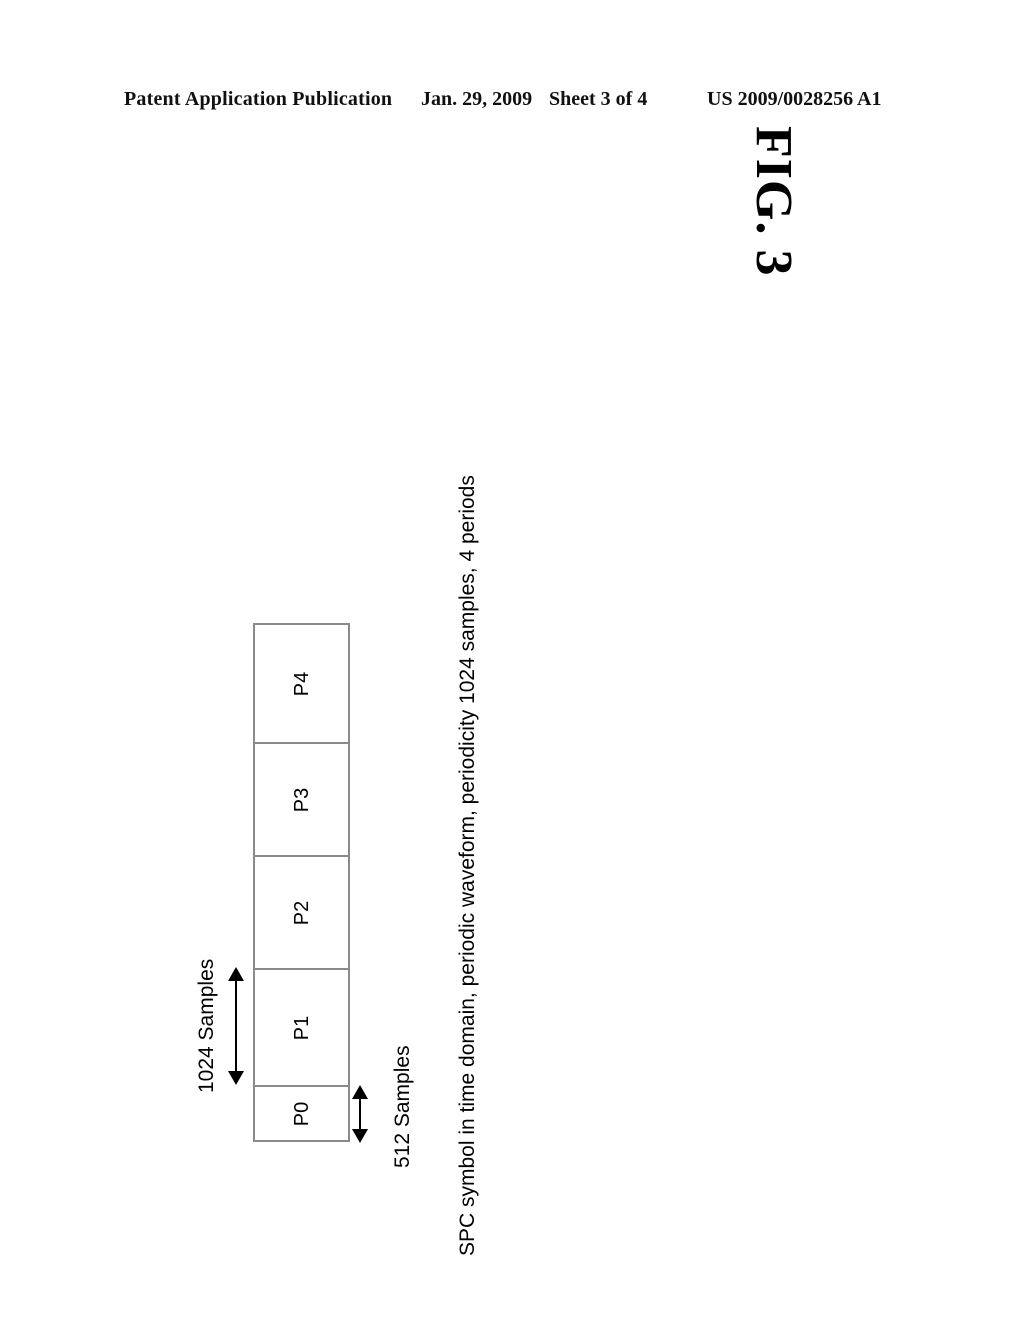 Image resolution: width=1024 pixels, height=1320 pixels. I want to click on period-block: P1, so click(301, 1026).